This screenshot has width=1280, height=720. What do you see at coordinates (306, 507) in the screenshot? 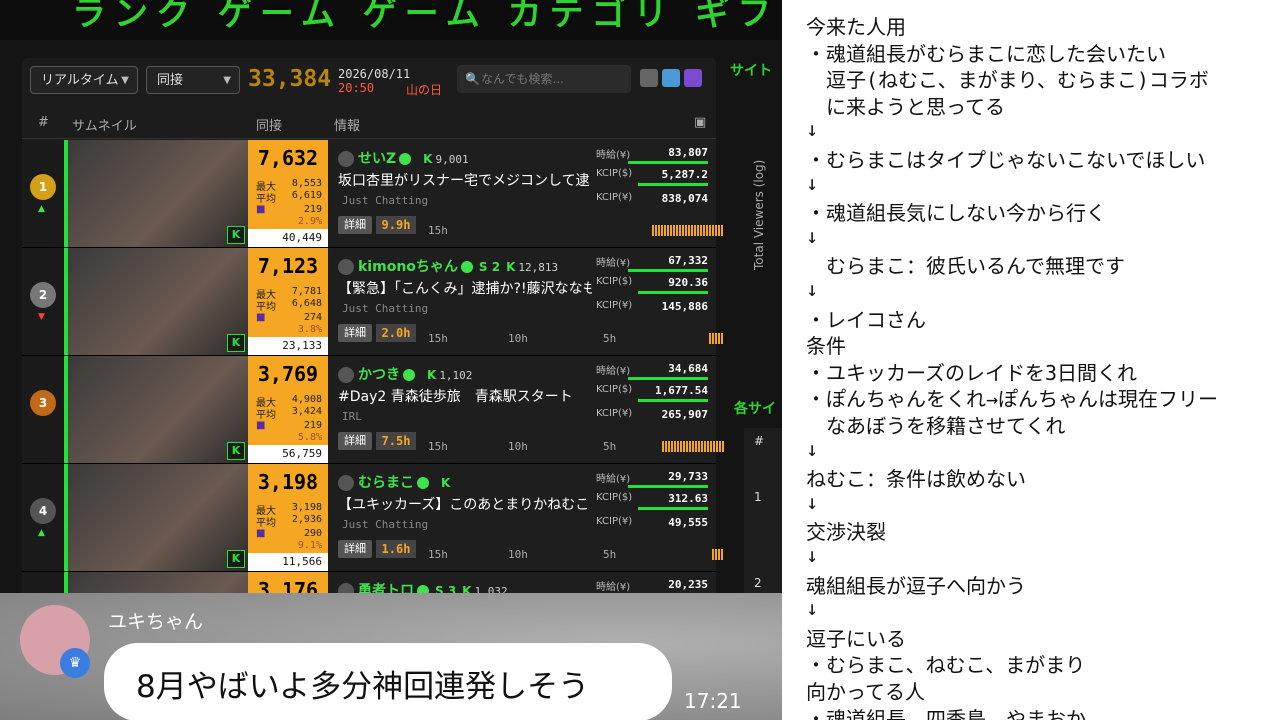
I see `max-viewers: 3,198` at bounding box center [306, 507].